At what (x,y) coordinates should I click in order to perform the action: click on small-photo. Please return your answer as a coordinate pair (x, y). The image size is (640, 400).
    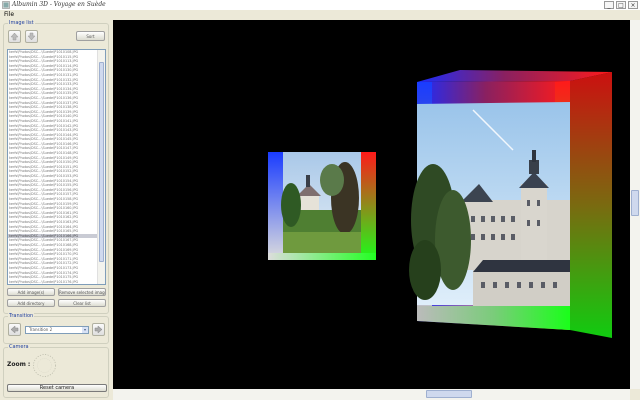
    Looking at the image, I should click on (321, 202).